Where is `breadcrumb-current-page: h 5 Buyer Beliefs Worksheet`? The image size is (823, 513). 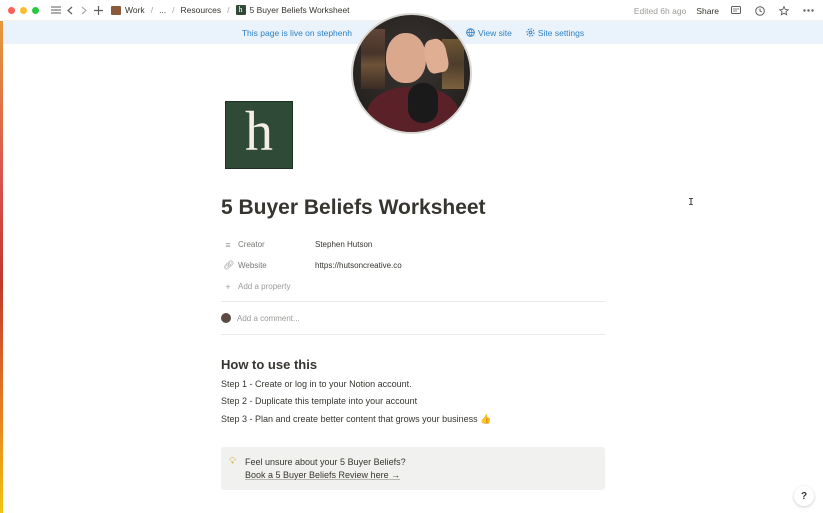
breadcrumb-current-page: h 5 Buyer Beliefs Worksheet is located at coordinates (292, 10).